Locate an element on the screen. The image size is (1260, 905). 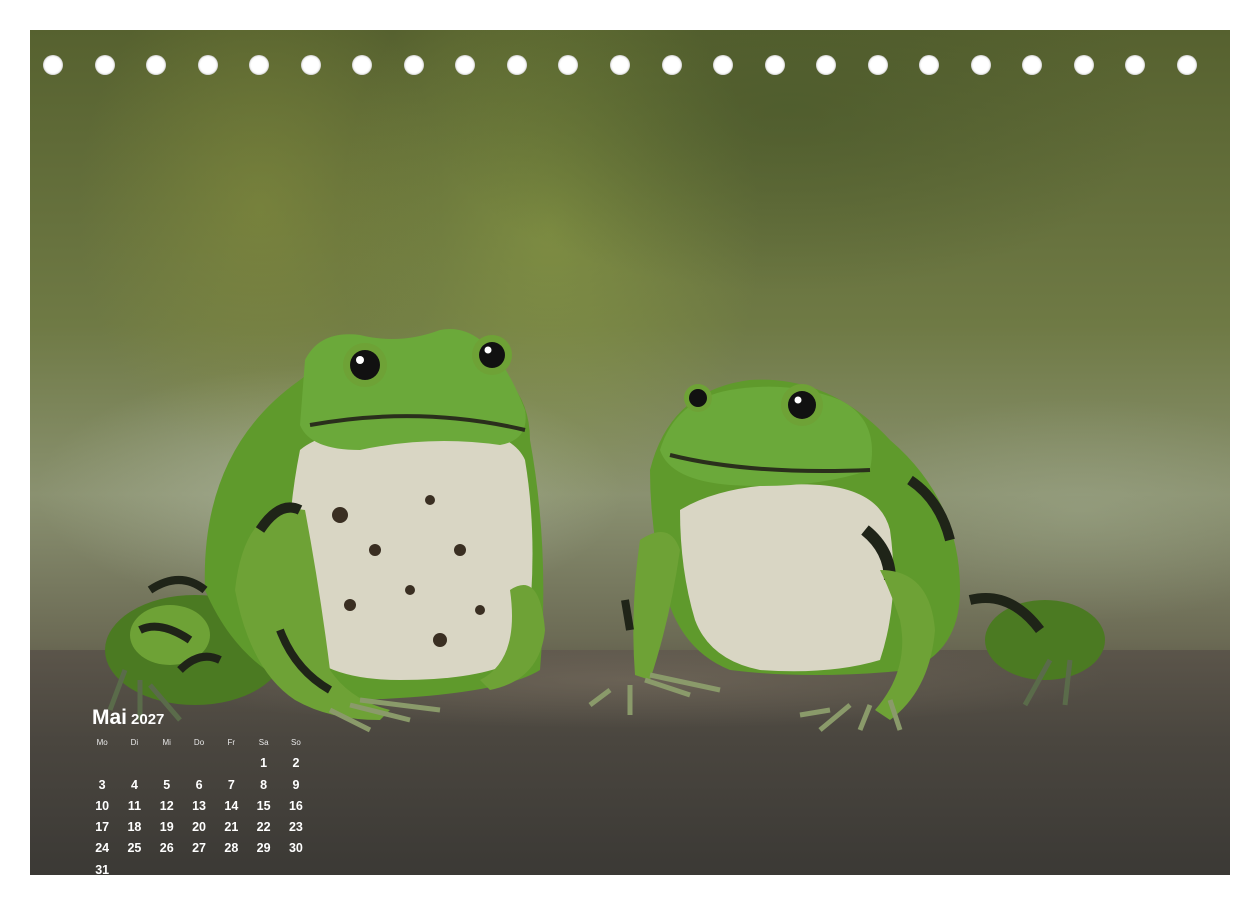
calendar-day: 10 is located at coordinates (102, 805).